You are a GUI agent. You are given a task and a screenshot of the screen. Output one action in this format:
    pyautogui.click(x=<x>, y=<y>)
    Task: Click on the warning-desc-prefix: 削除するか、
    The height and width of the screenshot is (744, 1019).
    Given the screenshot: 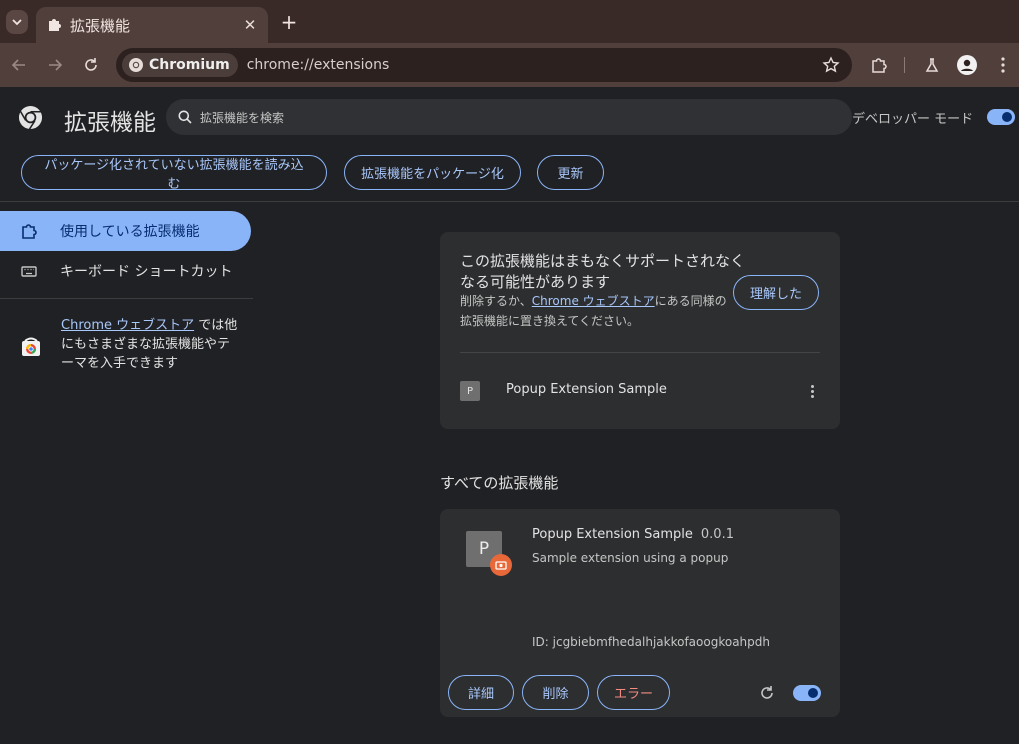 What is the action you would take?
    pyautogui.click(x=496, y=301)
    